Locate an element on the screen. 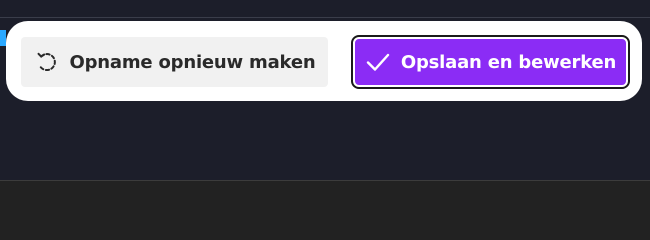  redo-dashed-circle-icon is located at coordinates (47, 62).